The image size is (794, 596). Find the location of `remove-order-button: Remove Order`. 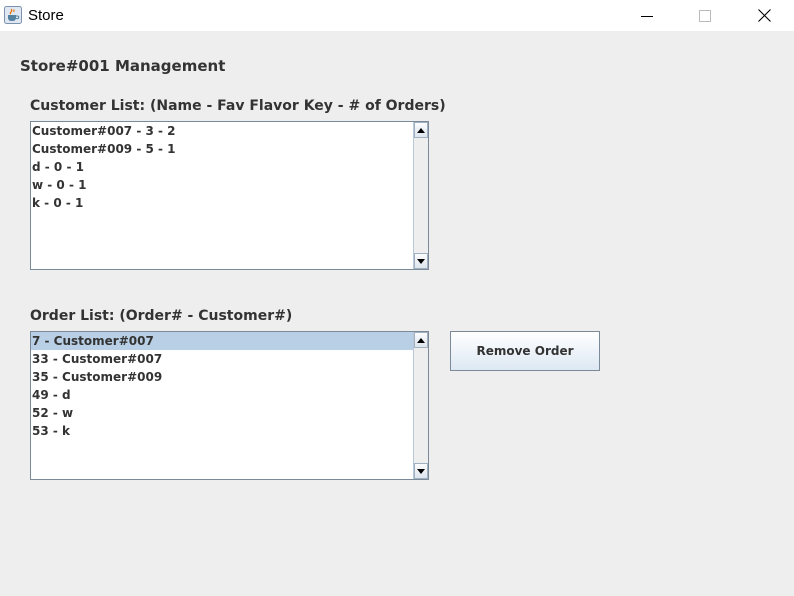

remove-order-button: Remove Order is located at coordinates (525, 351).